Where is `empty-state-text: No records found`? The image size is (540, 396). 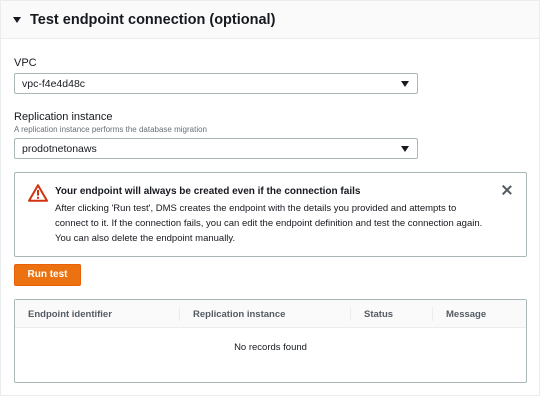
empty-state-text: No records found is located at coordinates (270, 347).